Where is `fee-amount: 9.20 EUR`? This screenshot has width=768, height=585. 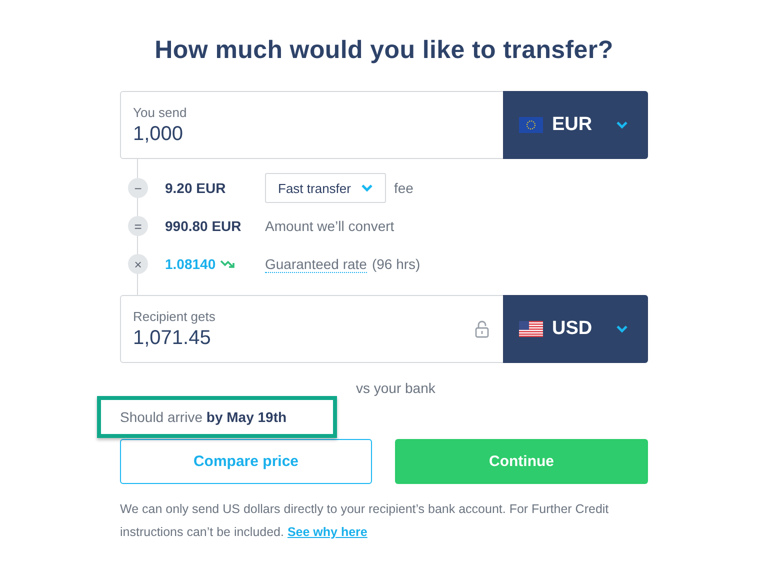
fee-amount: 9.20 EUR is located at coordinates (196, 188).